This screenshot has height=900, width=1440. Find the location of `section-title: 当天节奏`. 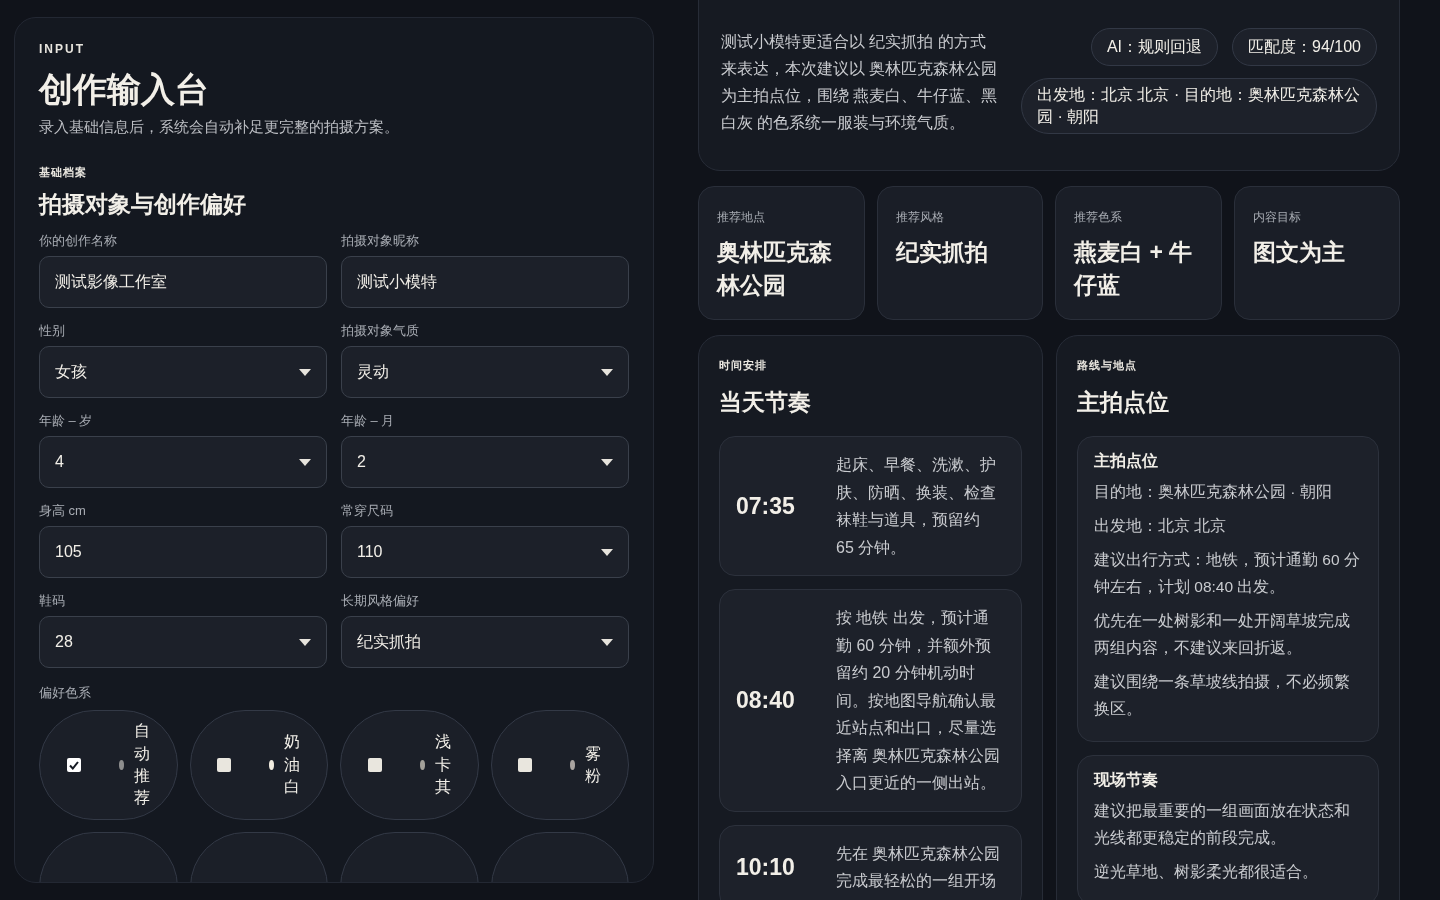

section-title: 当天节奏 is located at coordinates (765, 402).